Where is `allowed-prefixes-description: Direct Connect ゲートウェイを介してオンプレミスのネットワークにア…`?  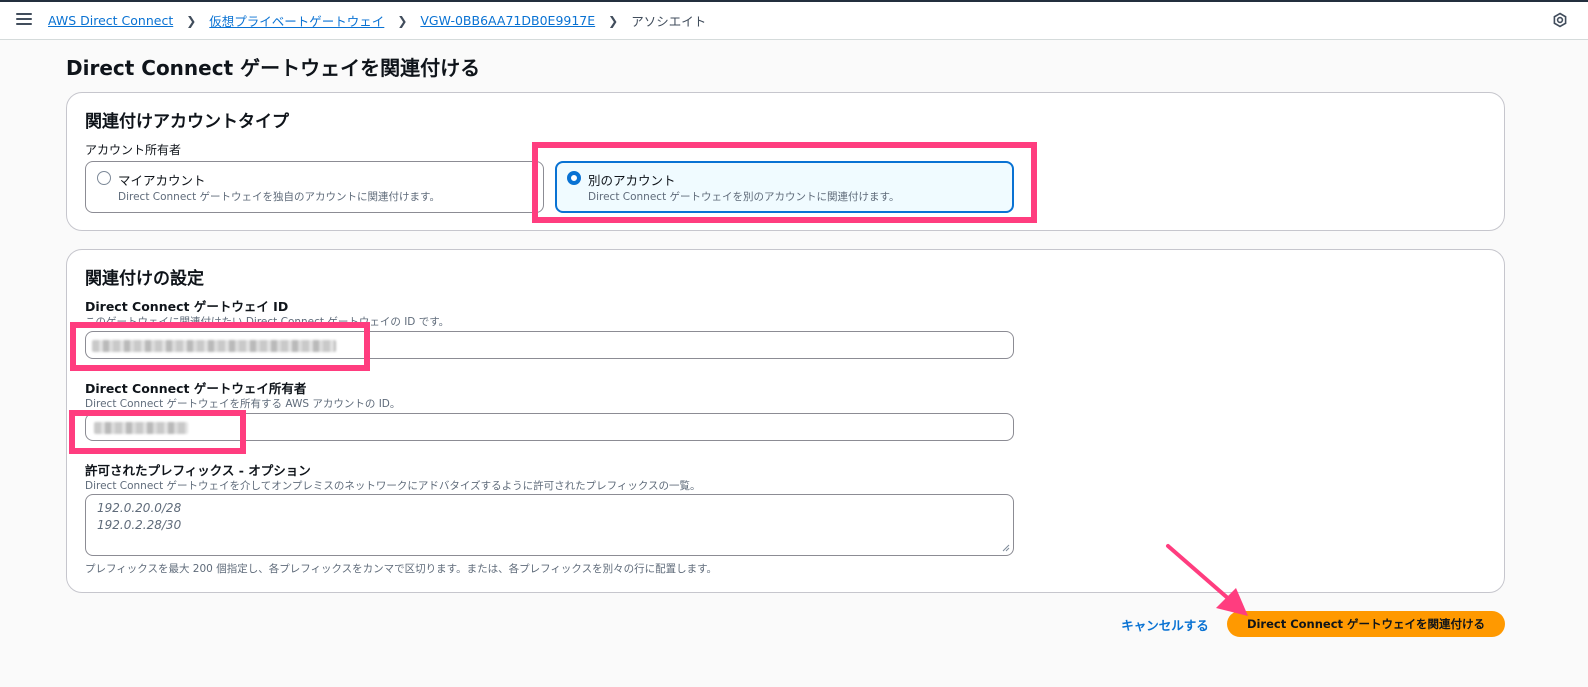
allowed-prefixes-description: Direct Connect ゲートウェイを介してオンプレミスのネットワークにア… is located at coordinates (393, 486).